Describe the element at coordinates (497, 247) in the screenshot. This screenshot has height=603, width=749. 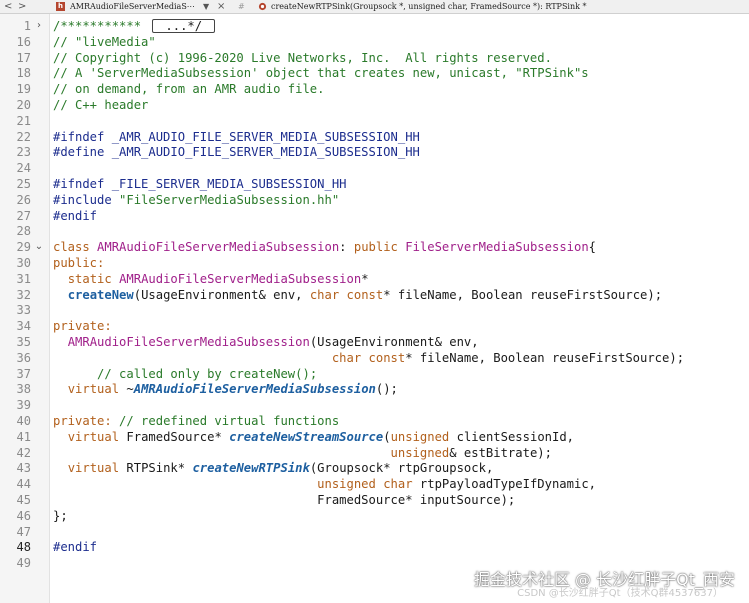
I see `code-token: FileServerMediaSubsession` at that location.